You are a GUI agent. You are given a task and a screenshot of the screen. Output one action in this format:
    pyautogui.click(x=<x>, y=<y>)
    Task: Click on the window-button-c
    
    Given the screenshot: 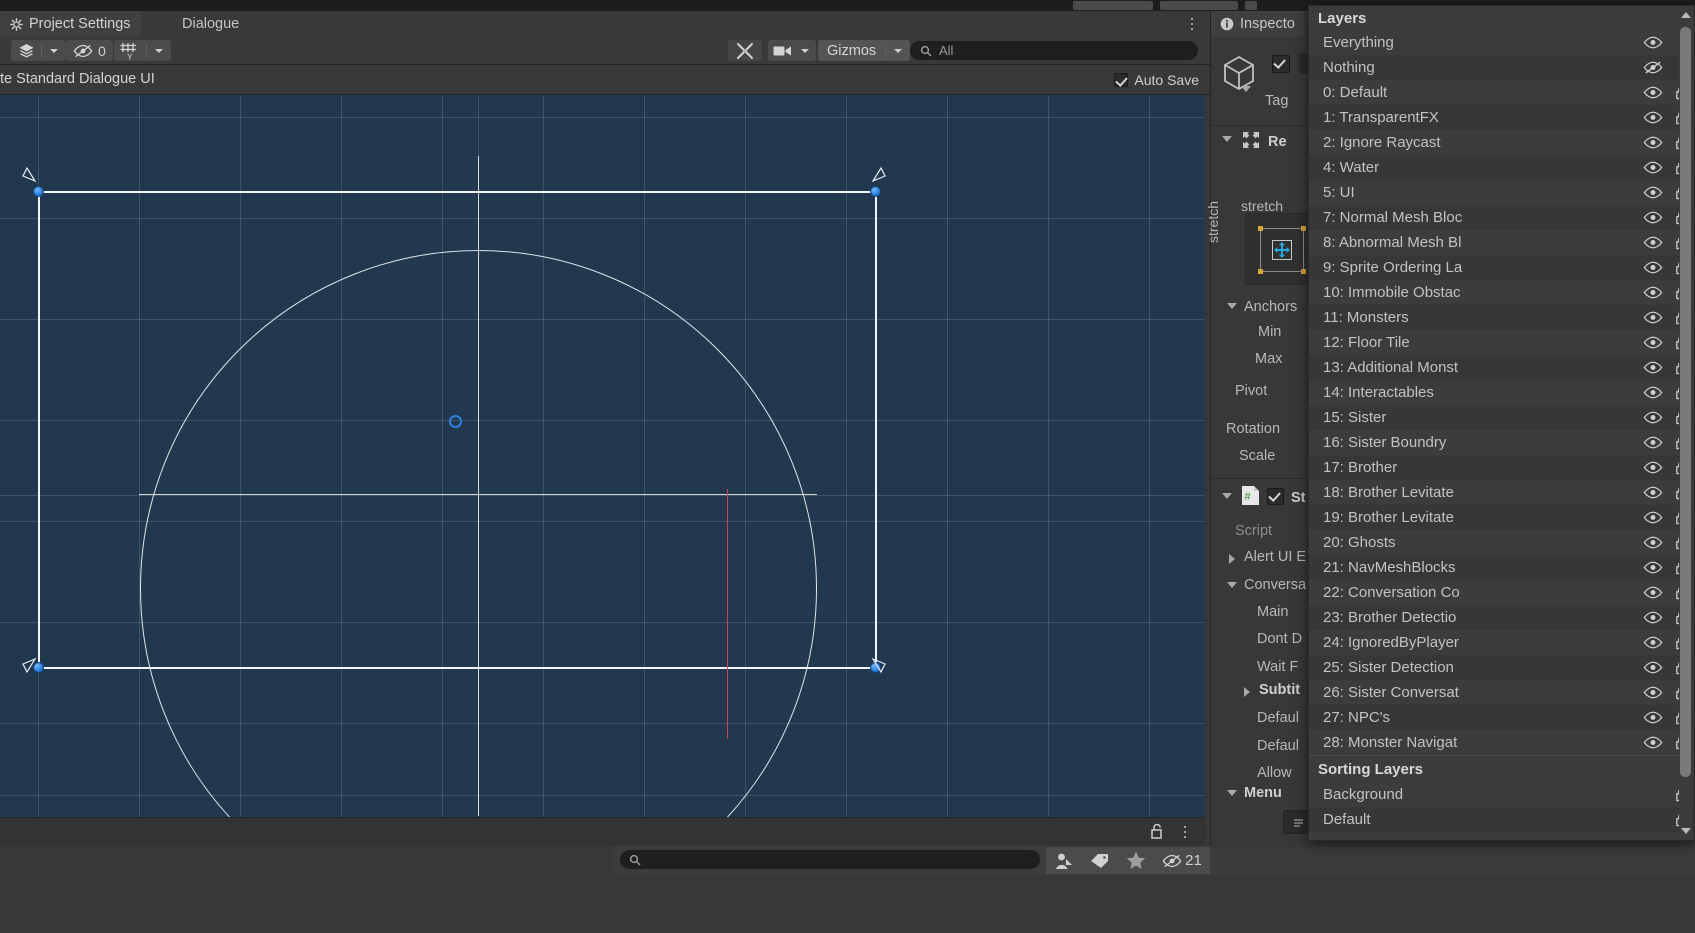 What is the action you would take?
    pyautogui.click(x=1251, y=5)
    